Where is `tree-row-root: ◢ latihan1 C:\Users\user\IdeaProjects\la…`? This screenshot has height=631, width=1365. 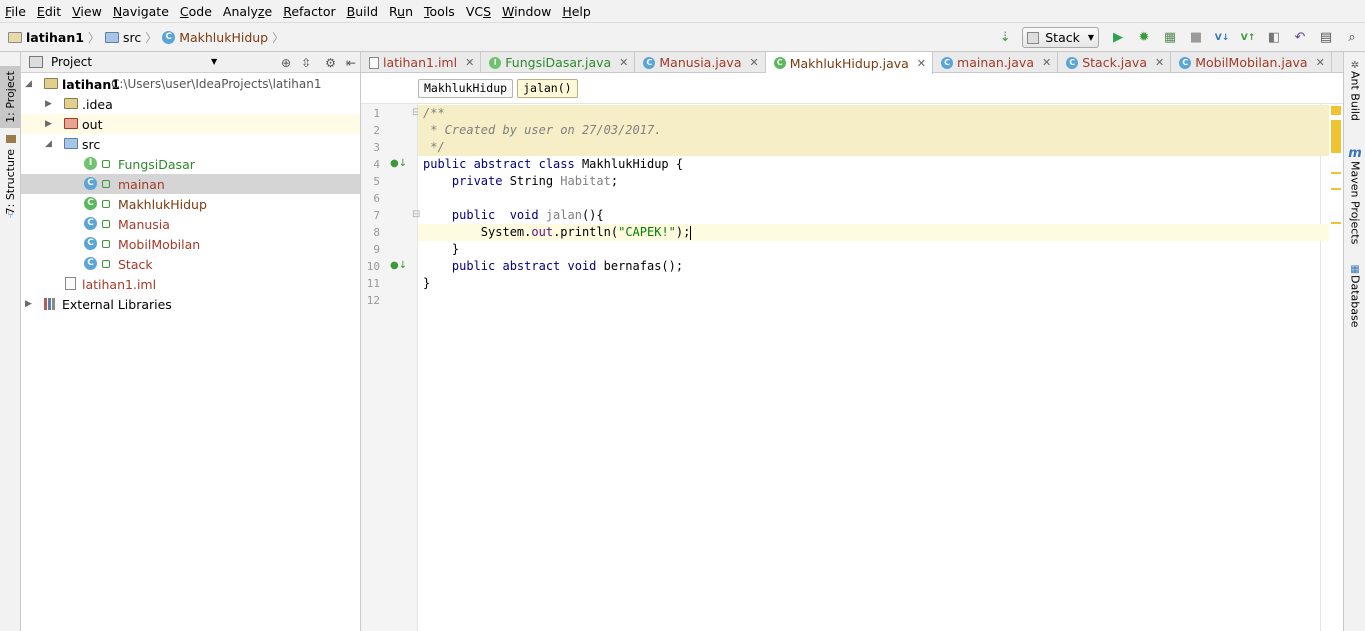 tree-row-root: ◢ latihan1 C:\Users\user\IdeaProjects\la… is located at coordinates (190, 84).